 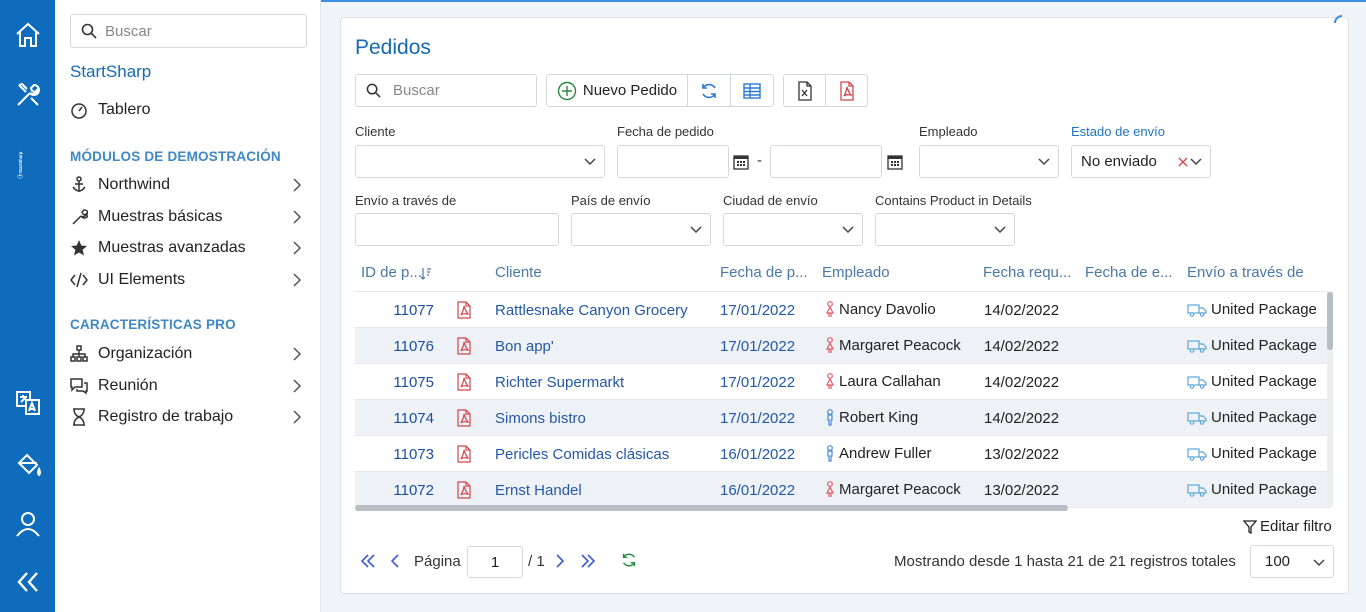 I want to click on filter-ciudad-envio-select, so click(x=793, y=229).